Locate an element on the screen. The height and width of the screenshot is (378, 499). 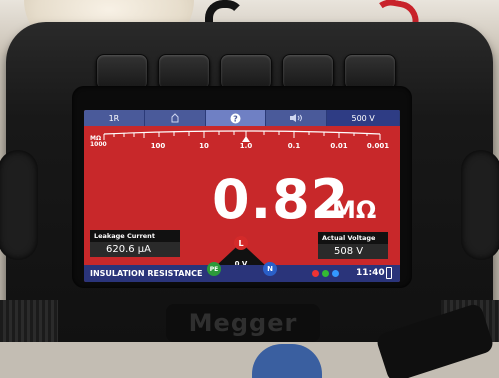
scale-label: 0.01 is located at coordinates (339, 146).